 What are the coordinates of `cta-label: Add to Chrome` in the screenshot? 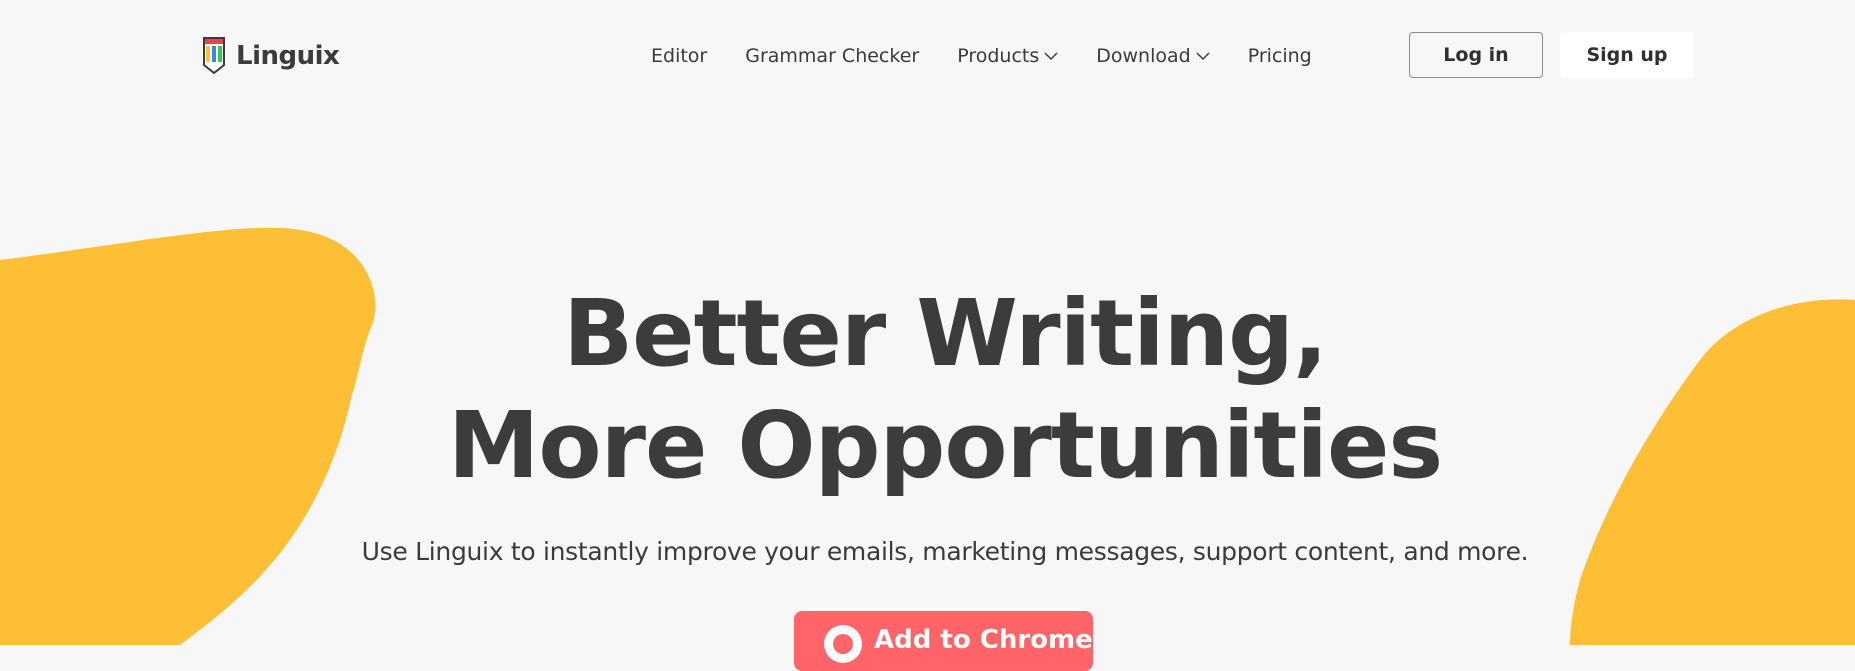 It's located at (983, 640).